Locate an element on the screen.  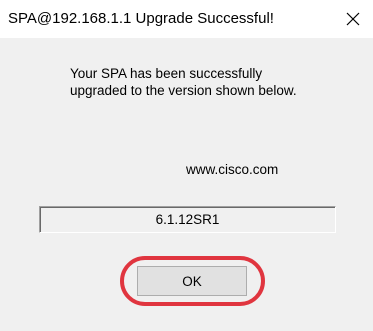
window-title: SPA@192.168.1.1 Upgrade Successful! is located at coordinates (141, 18).